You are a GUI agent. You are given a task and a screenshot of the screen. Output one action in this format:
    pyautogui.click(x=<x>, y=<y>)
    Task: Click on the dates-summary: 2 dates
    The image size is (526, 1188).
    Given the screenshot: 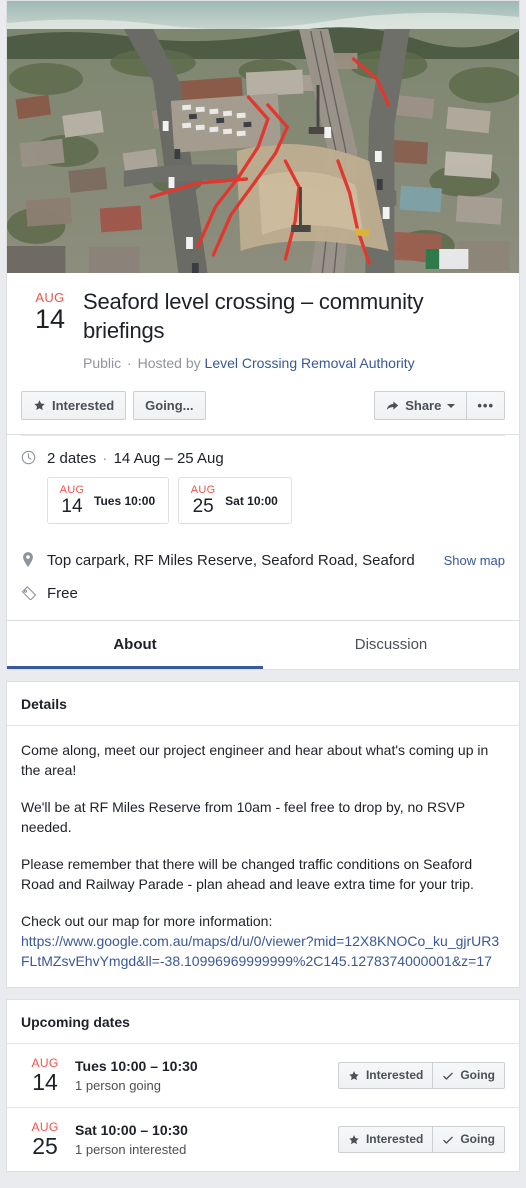 What is the action you would take?
    pyautogui.click(x=72, y=458)
    